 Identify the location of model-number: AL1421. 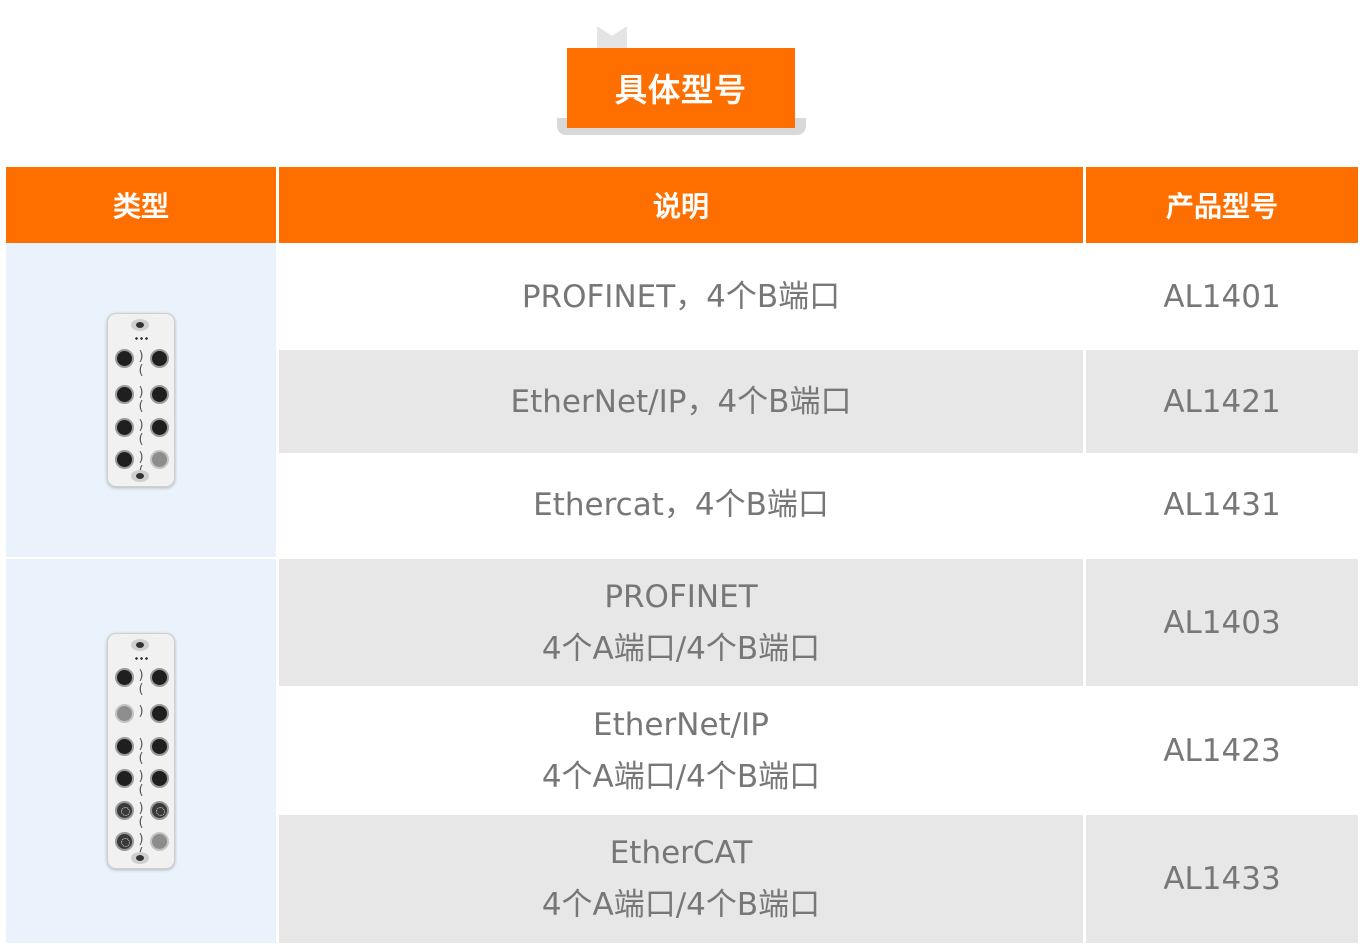
(1222, 401).